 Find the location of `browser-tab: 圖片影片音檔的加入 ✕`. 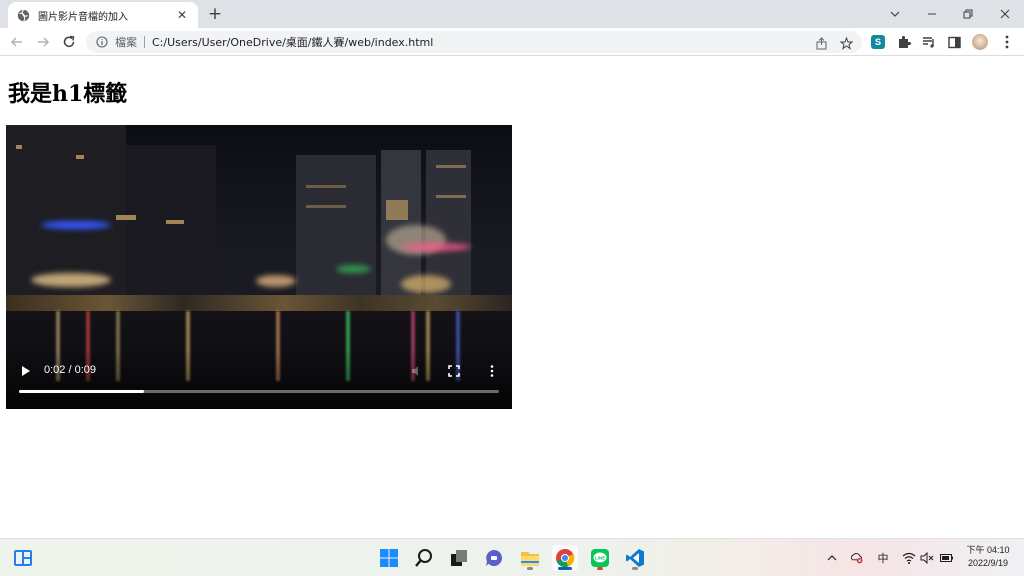

browser-tab: 圖片影片音檔的加入 ✕ is located at coordinates (103, 15).